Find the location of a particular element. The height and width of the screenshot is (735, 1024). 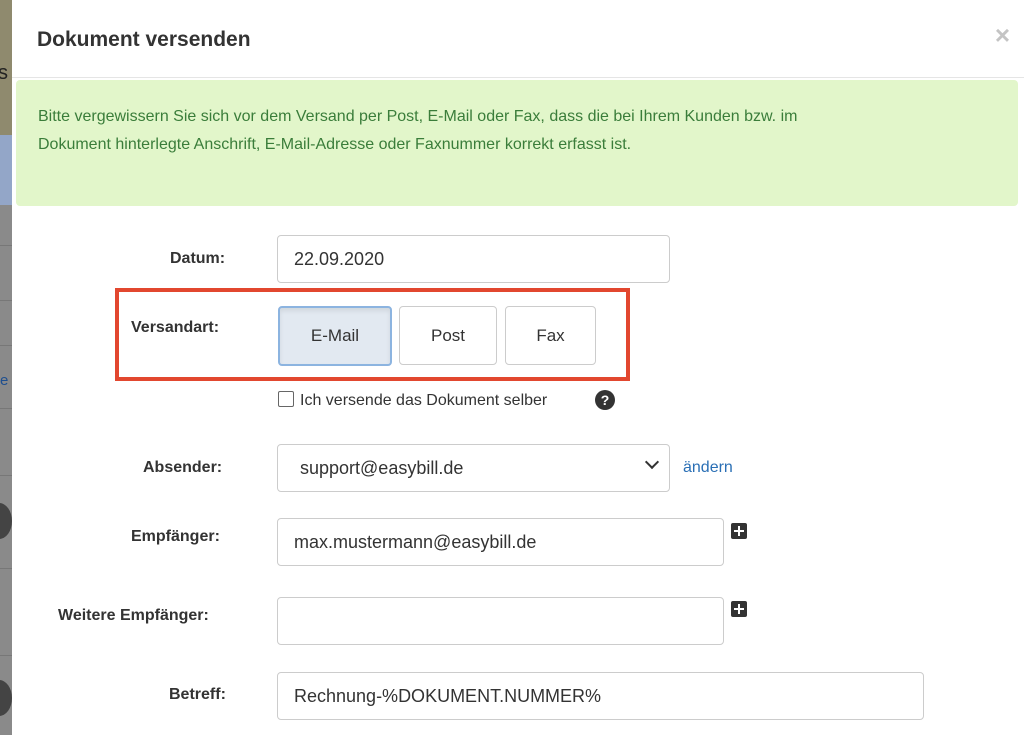

datum-value: 22.09.2020 is located at coordinates (339, 258).